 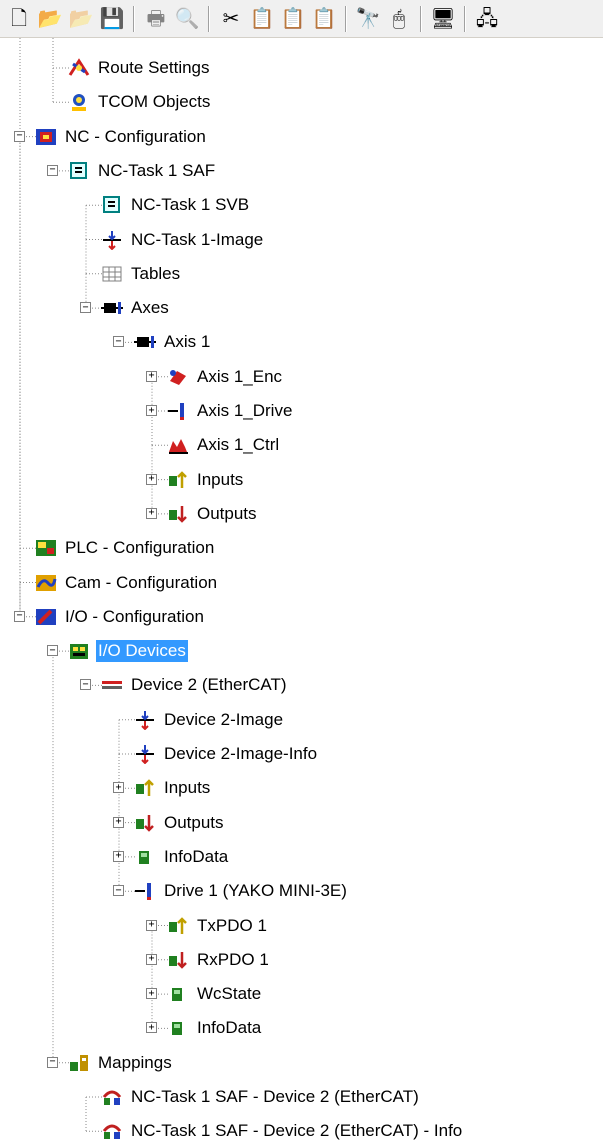 I want to click on tree-item-rxpdo-1: RxPDO 1, so click(x=219, y=960).